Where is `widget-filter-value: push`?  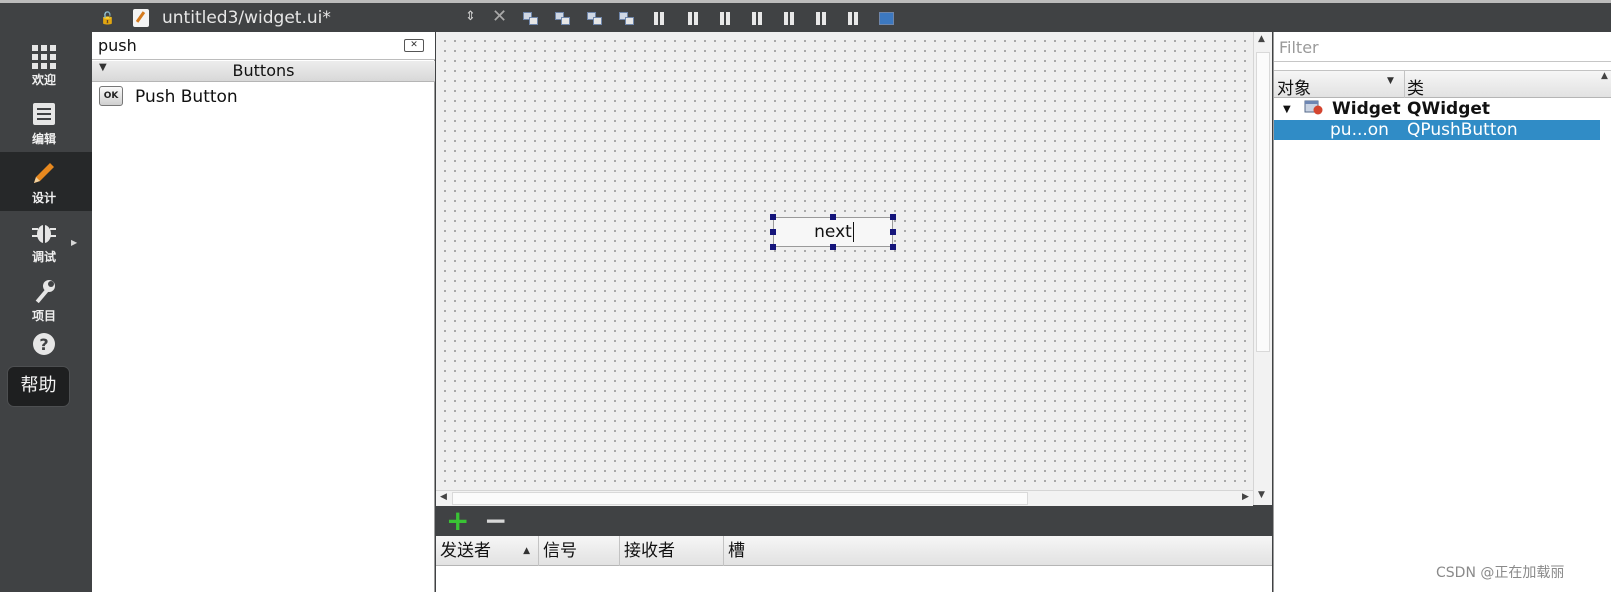 widget-filter-value: push is located at coordinates (117, 45).